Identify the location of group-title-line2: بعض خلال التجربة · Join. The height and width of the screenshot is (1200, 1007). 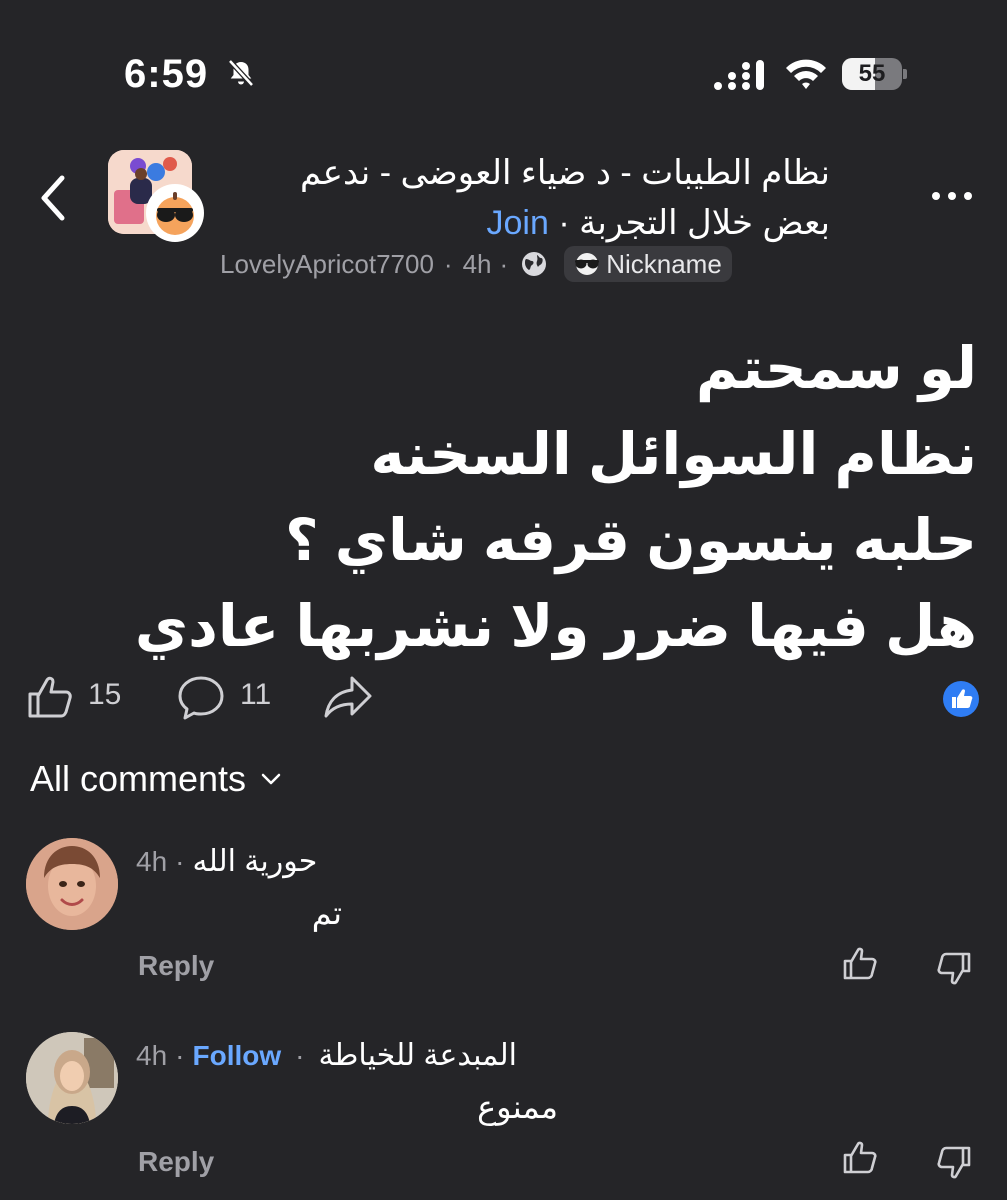
(520, 223).